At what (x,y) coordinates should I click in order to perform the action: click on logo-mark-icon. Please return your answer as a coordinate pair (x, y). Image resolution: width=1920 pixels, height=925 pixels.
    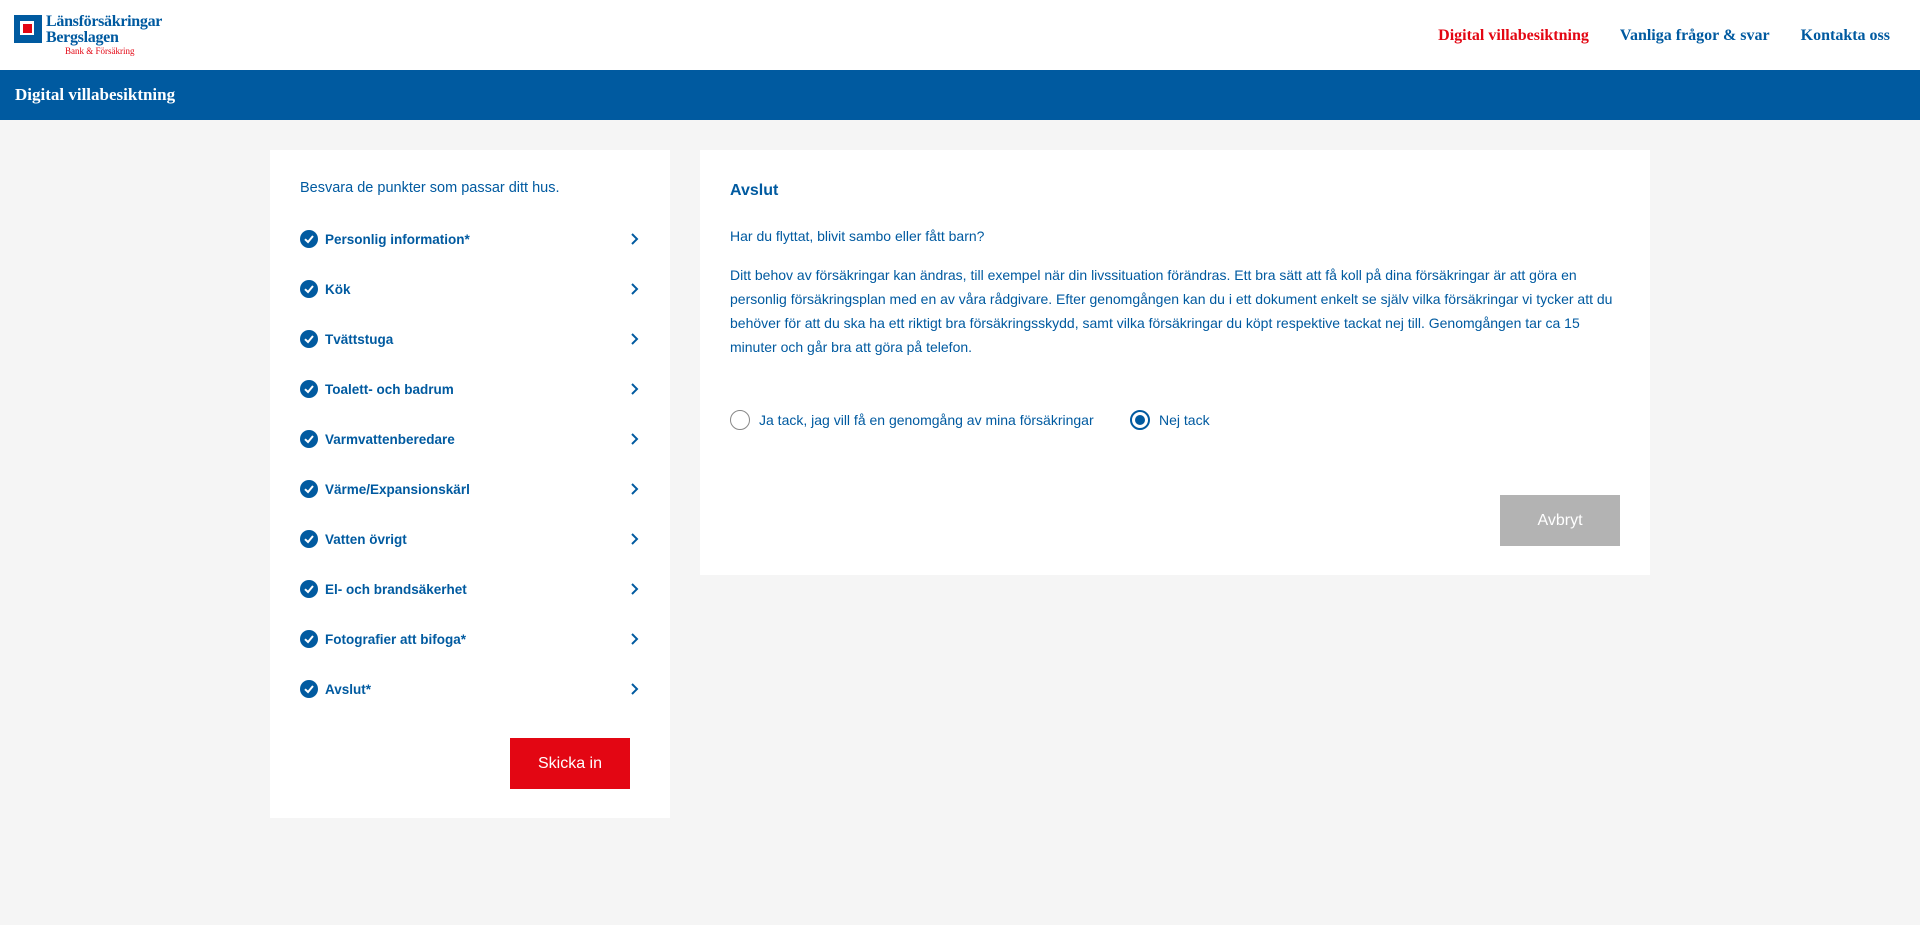
    Looking at the image, I should click on (28, 29).